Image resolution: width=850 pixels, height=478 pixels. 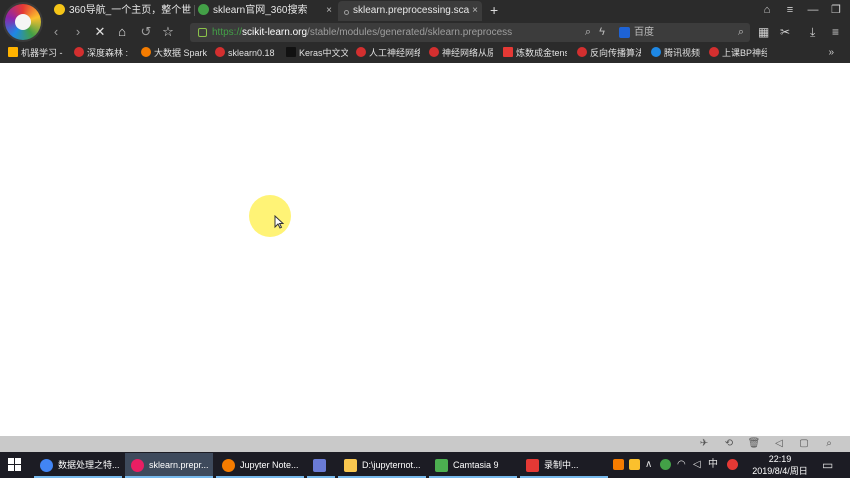 I want to click on bookmark-item: 深度森林 :, so click(x=103, y=53).